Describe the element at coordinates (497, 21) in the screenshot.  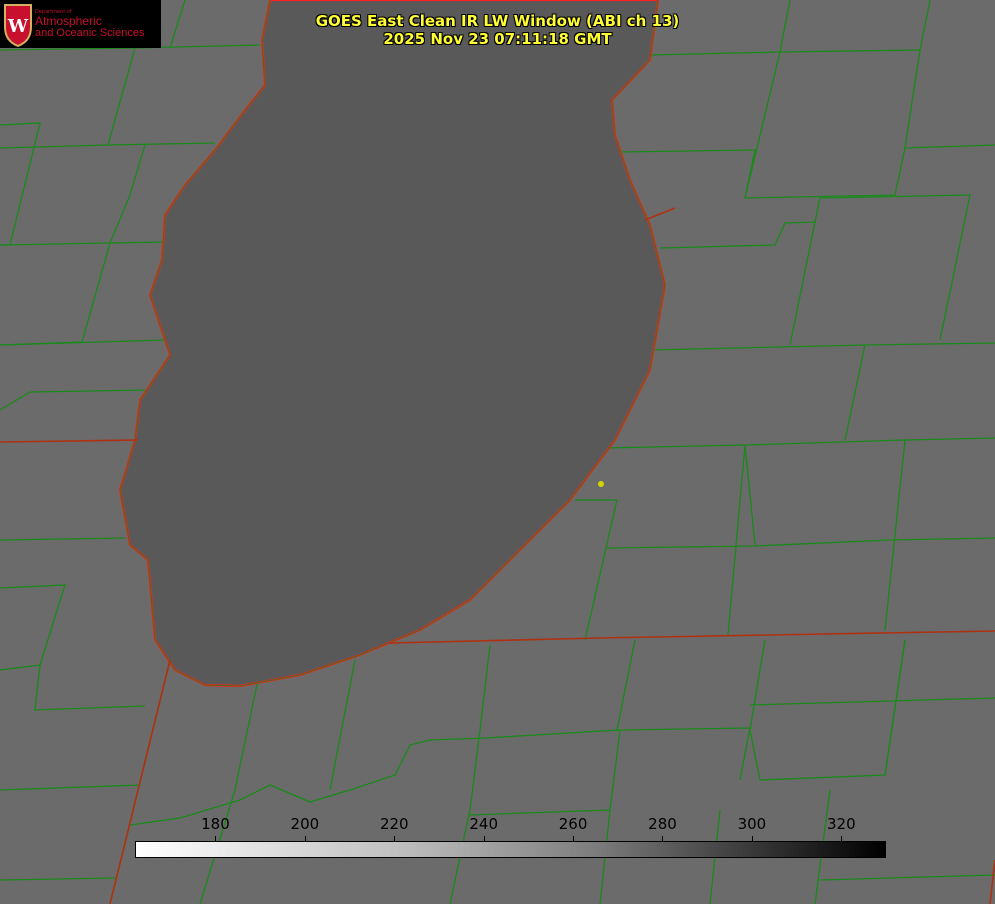
I see `image-title: GOES East Clean IR LW Window (ABI ch 13)` at that location.